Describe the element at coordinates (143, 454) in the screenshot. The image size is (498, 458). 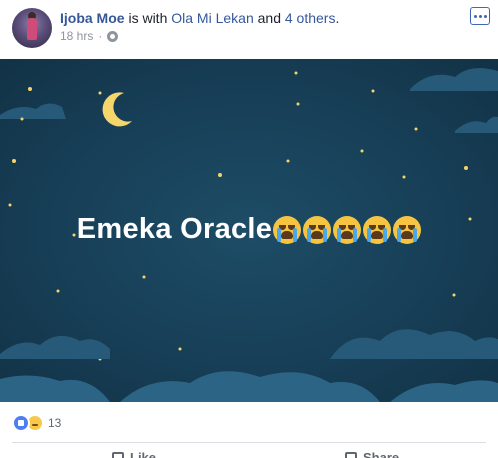
I see `like-label: Like` at that location.